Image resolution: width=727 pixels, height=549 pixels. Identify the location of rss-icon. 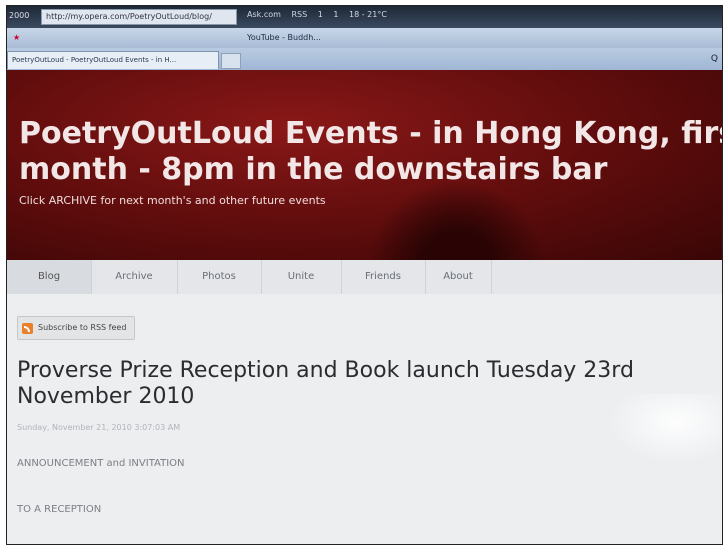
(27, 328).